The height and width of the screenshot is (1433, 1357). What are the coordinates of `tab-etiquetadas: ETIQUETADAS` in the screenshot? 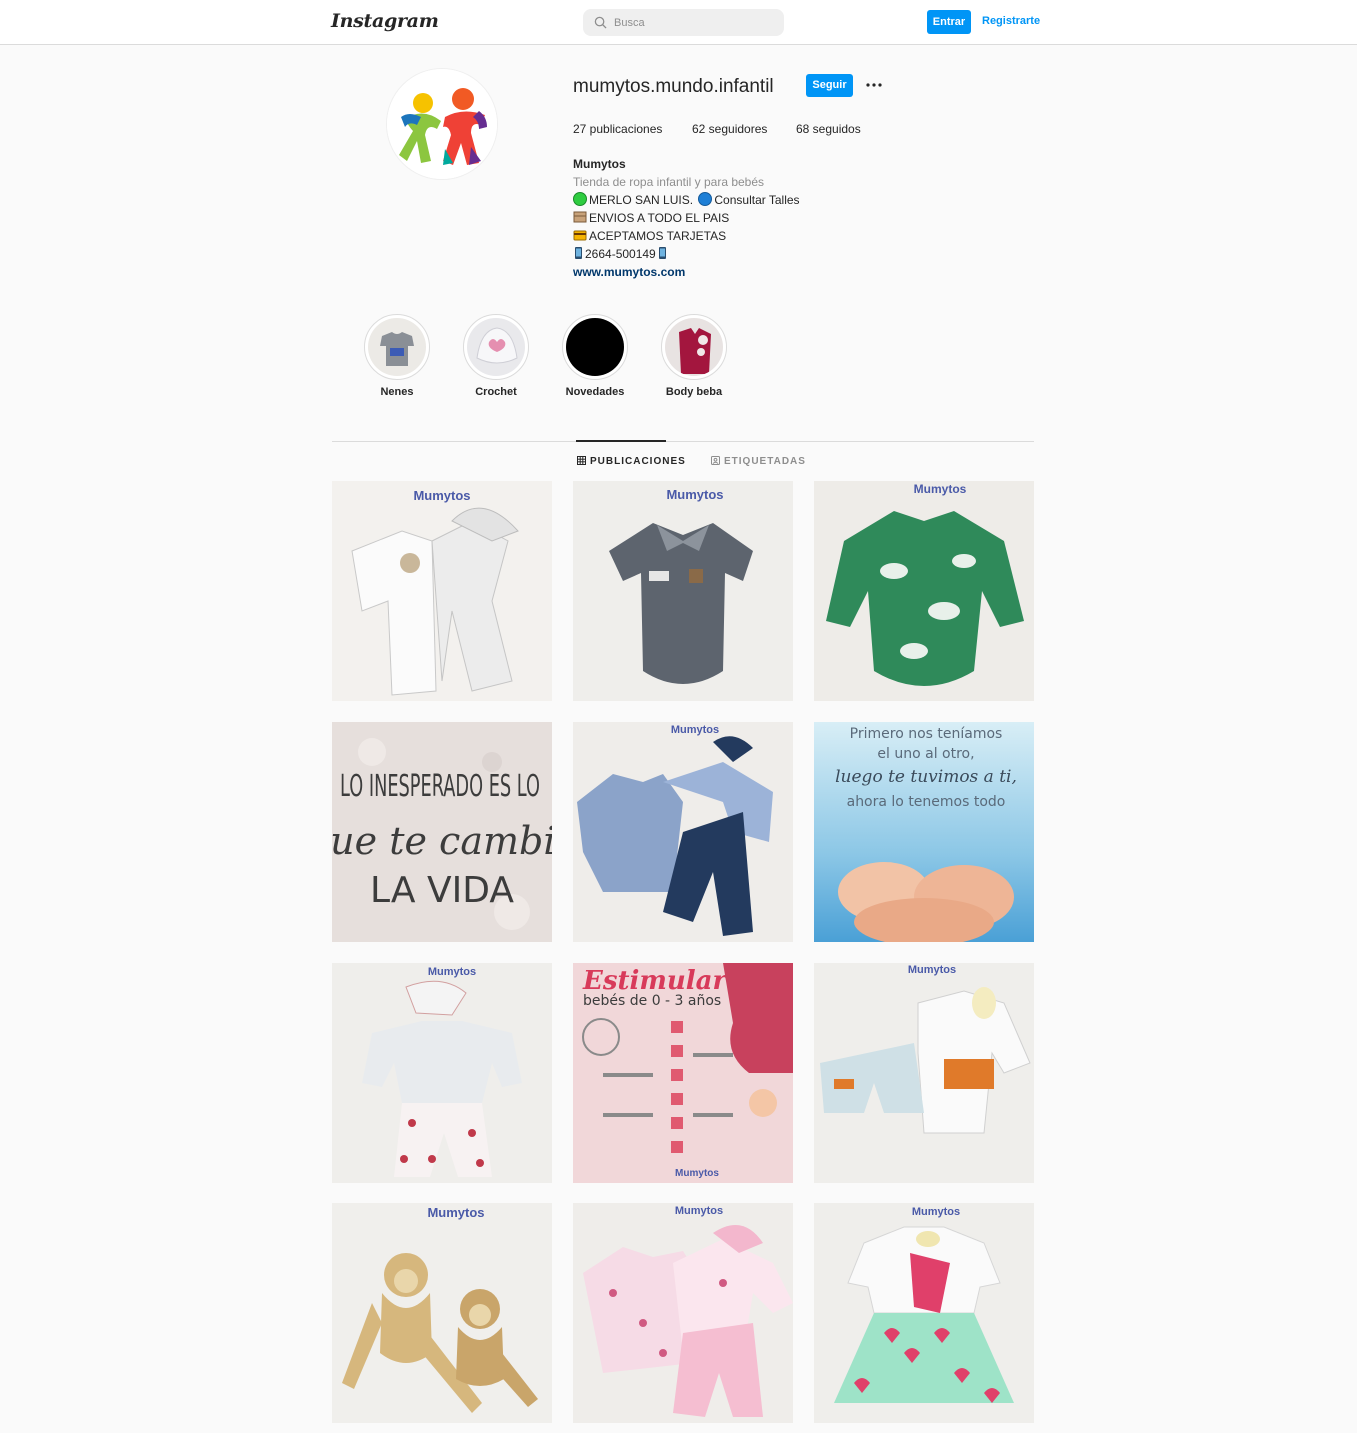 It's located at (758, 461).